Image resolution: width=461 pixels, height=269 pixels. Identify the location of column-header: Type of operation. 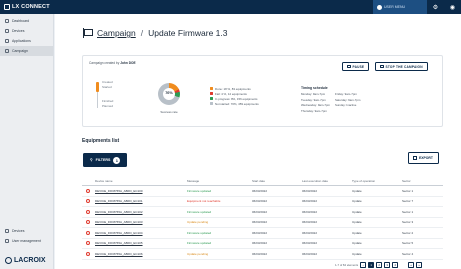
(377, 181).